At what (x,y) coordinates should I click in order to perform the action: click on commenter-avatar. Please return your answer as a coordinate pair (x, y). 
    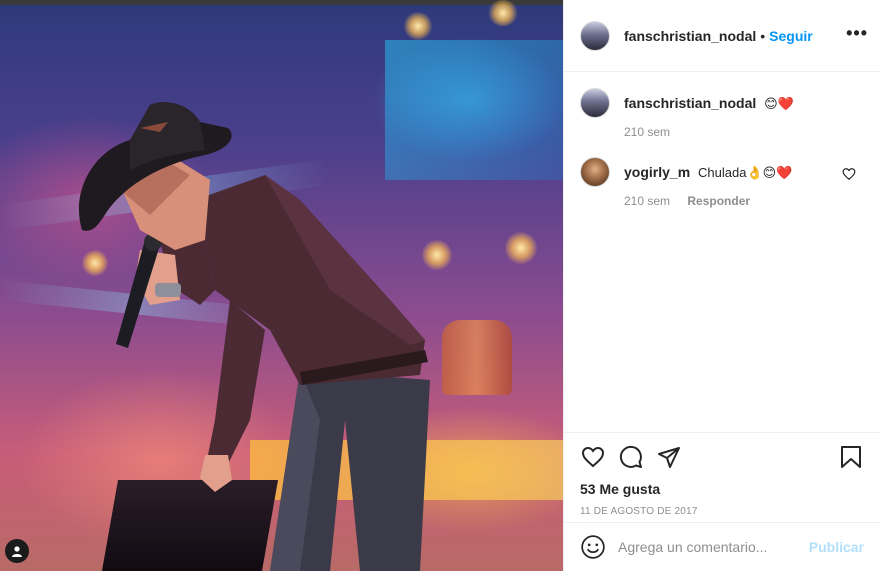
    Looking at the image, I should click on (595, 172).